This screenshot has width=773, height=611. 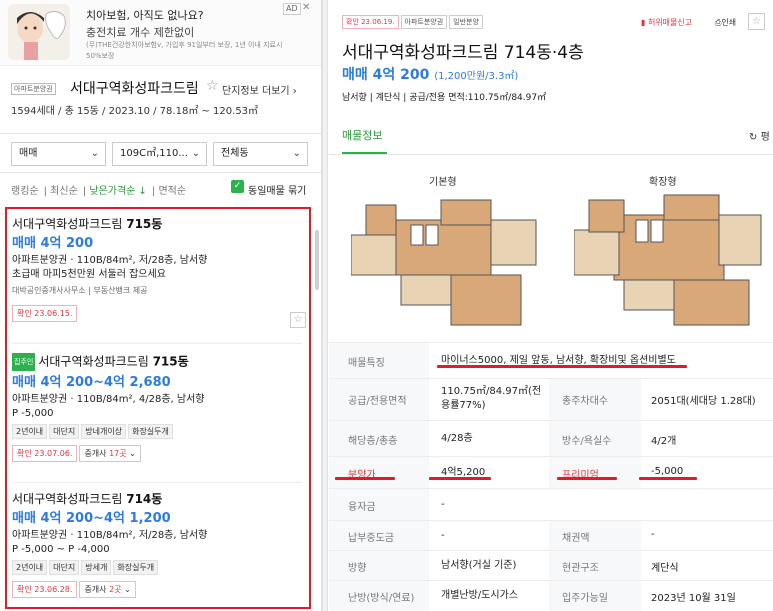 I want to click on panel-divider, so click(x=325, y=305).